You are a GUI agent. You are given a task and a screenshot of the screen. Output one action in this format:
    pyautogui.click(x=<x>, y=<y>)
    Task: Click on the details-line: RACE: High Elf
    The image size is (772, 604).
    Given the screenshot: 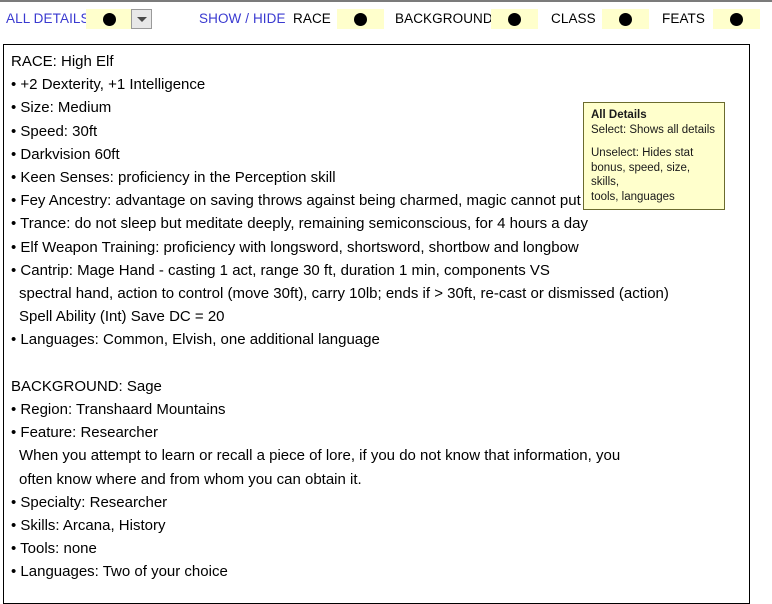 What is the action you would take?
    pyautogui.click(x=62, y=61)
    